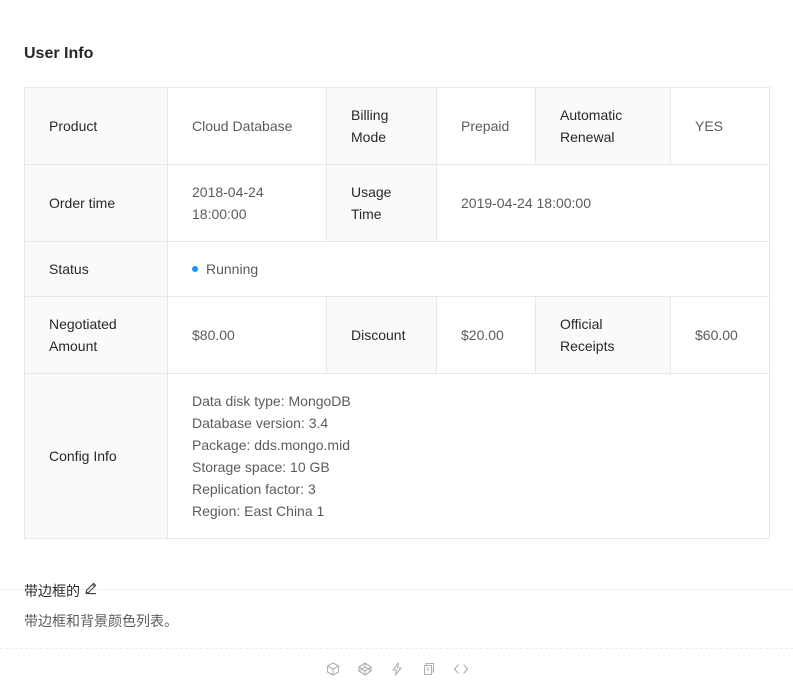 The image size is (793, 689). I want to click on status-dot-icon, so click(195, 269).